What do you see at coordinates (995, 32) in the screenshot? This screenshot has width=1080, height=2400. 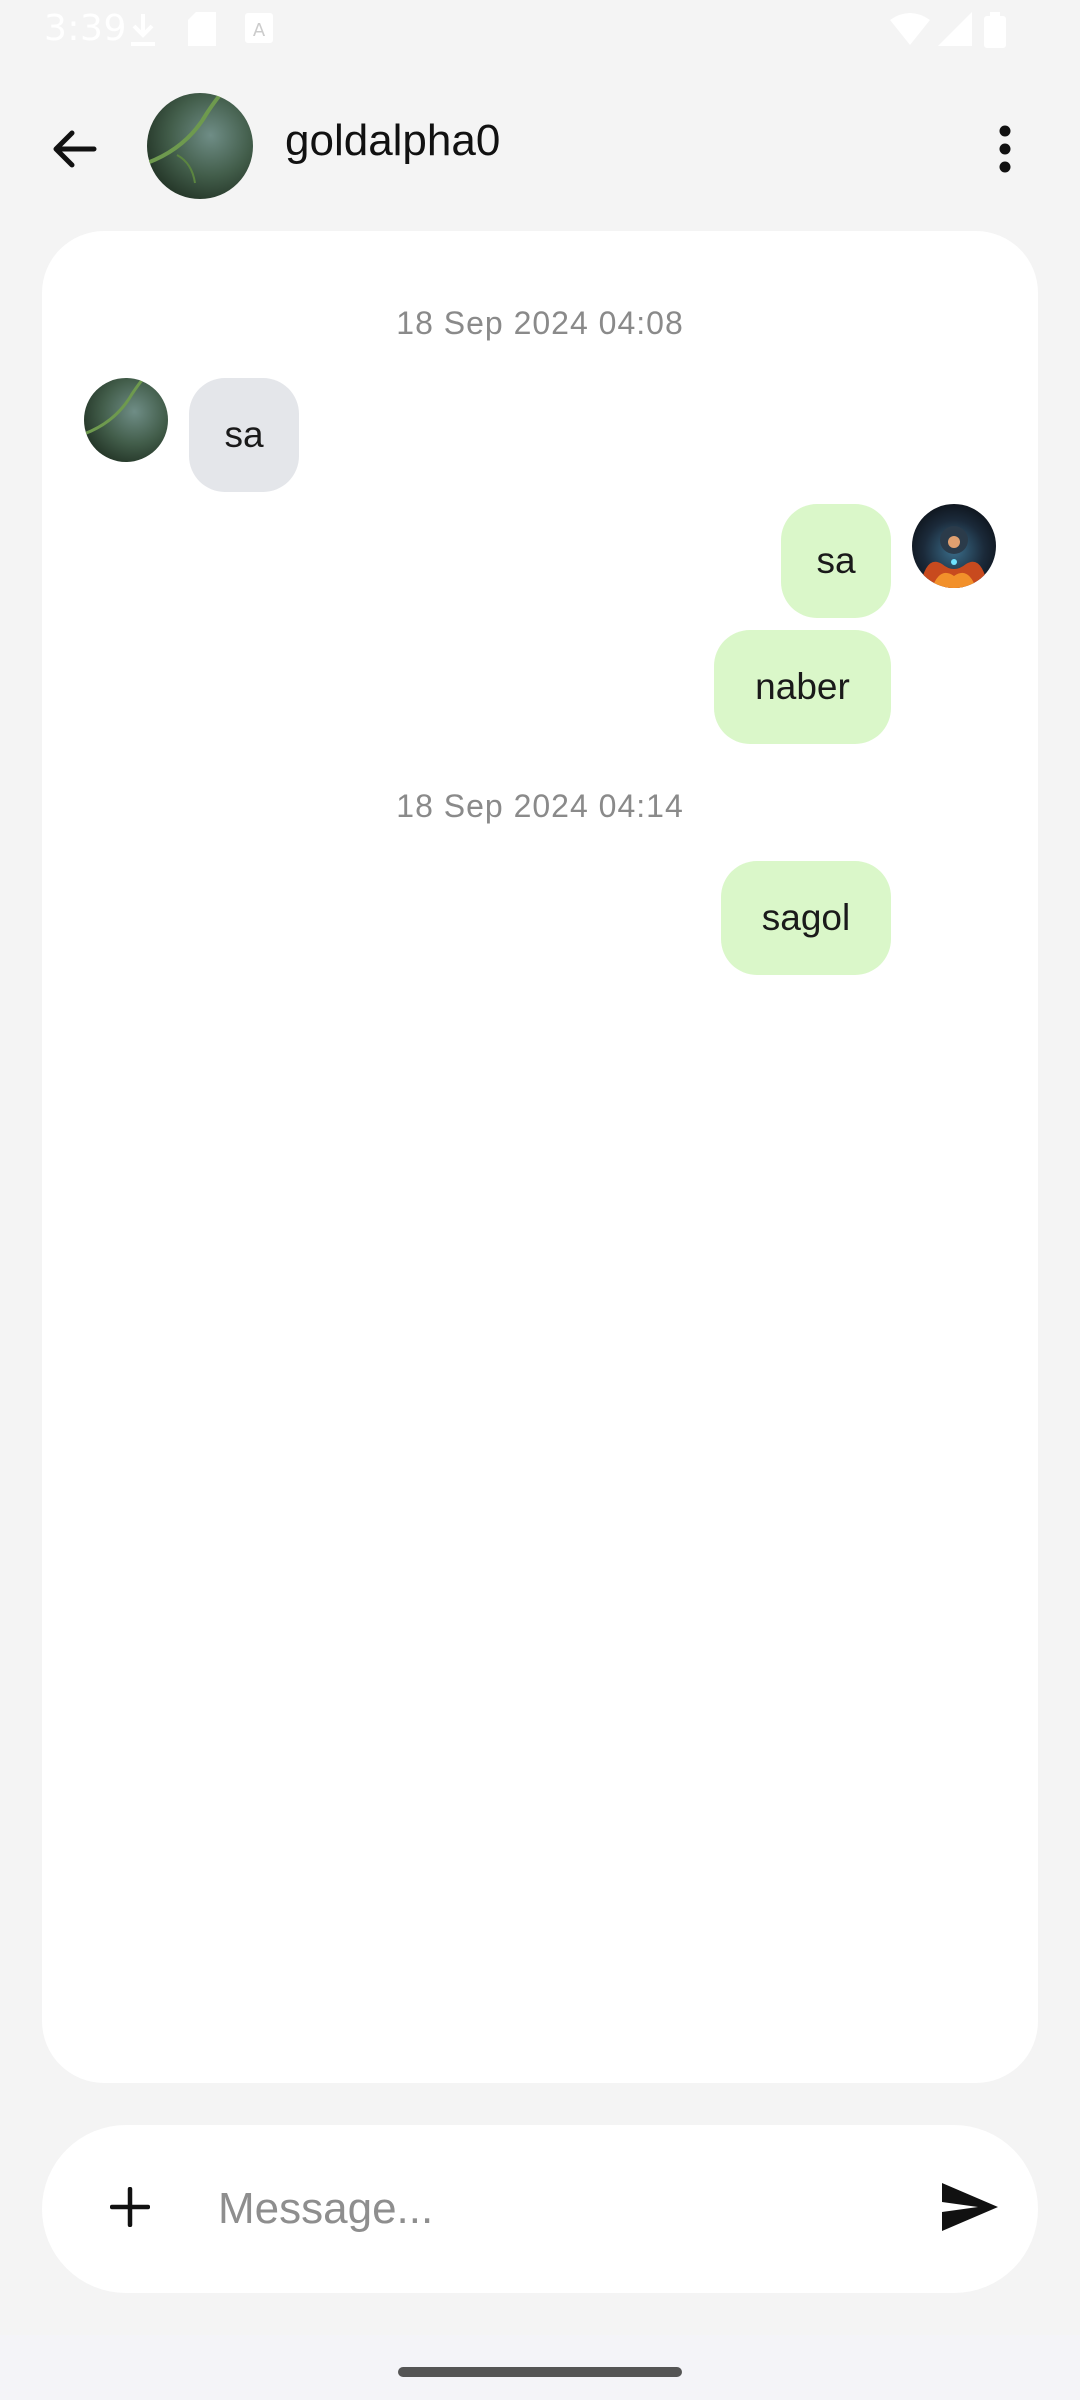 I see `battery-icon` at bounding box center [995, 32].